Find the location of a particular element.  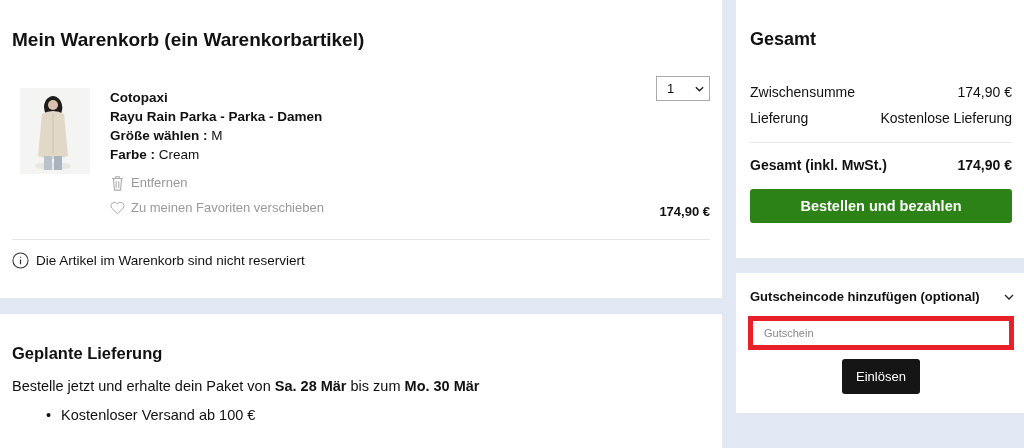

delivery-title: Geplante Lieferung is located at coordinates (88, 353).